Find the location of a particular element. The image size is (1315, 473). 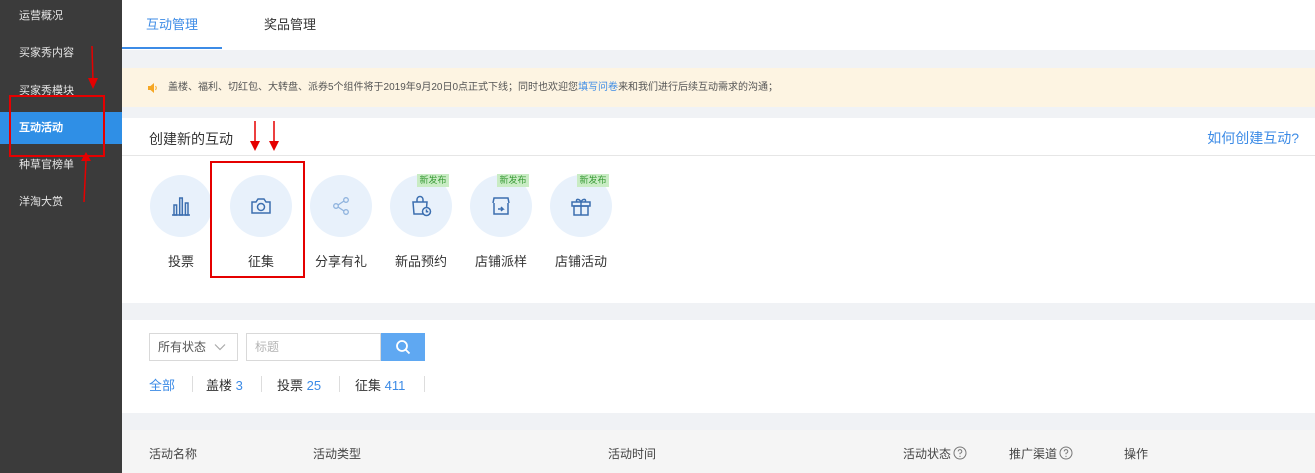

filter-tab-count: 3 is located at coordinates (239, 385).